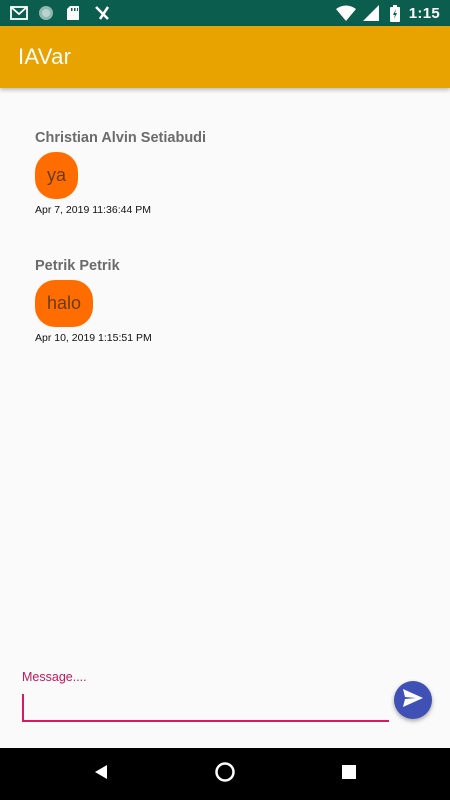  I want to click on message-bubble: ya, so click(57, 175).